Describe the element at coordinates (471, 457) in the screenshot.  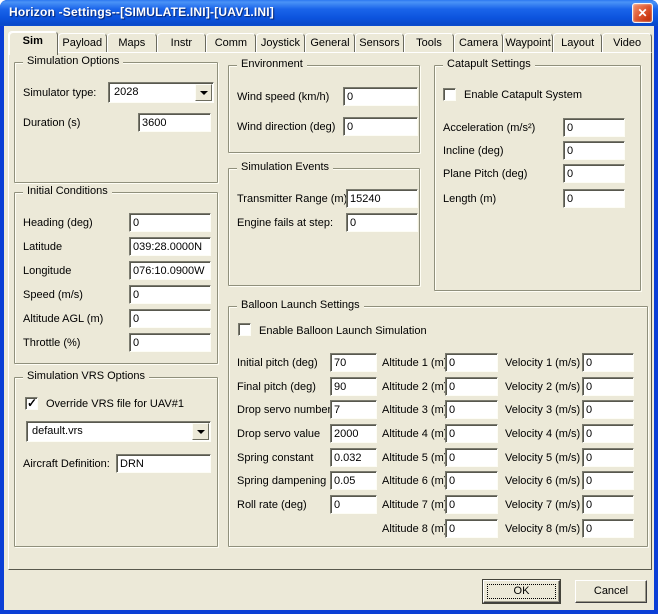
I see `altitude-5-input` at that location.